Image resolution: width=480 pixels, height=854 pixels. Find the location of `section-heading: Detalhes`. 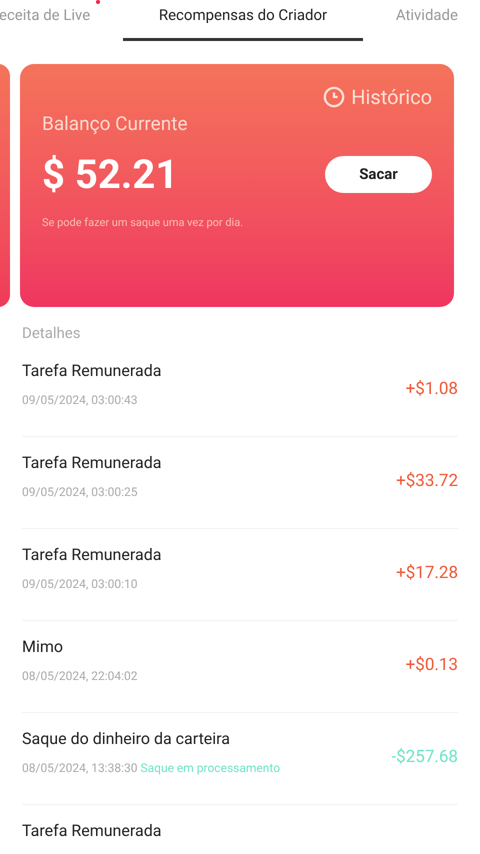

section-heading: Detalhes is located at coordinates (52, 333).